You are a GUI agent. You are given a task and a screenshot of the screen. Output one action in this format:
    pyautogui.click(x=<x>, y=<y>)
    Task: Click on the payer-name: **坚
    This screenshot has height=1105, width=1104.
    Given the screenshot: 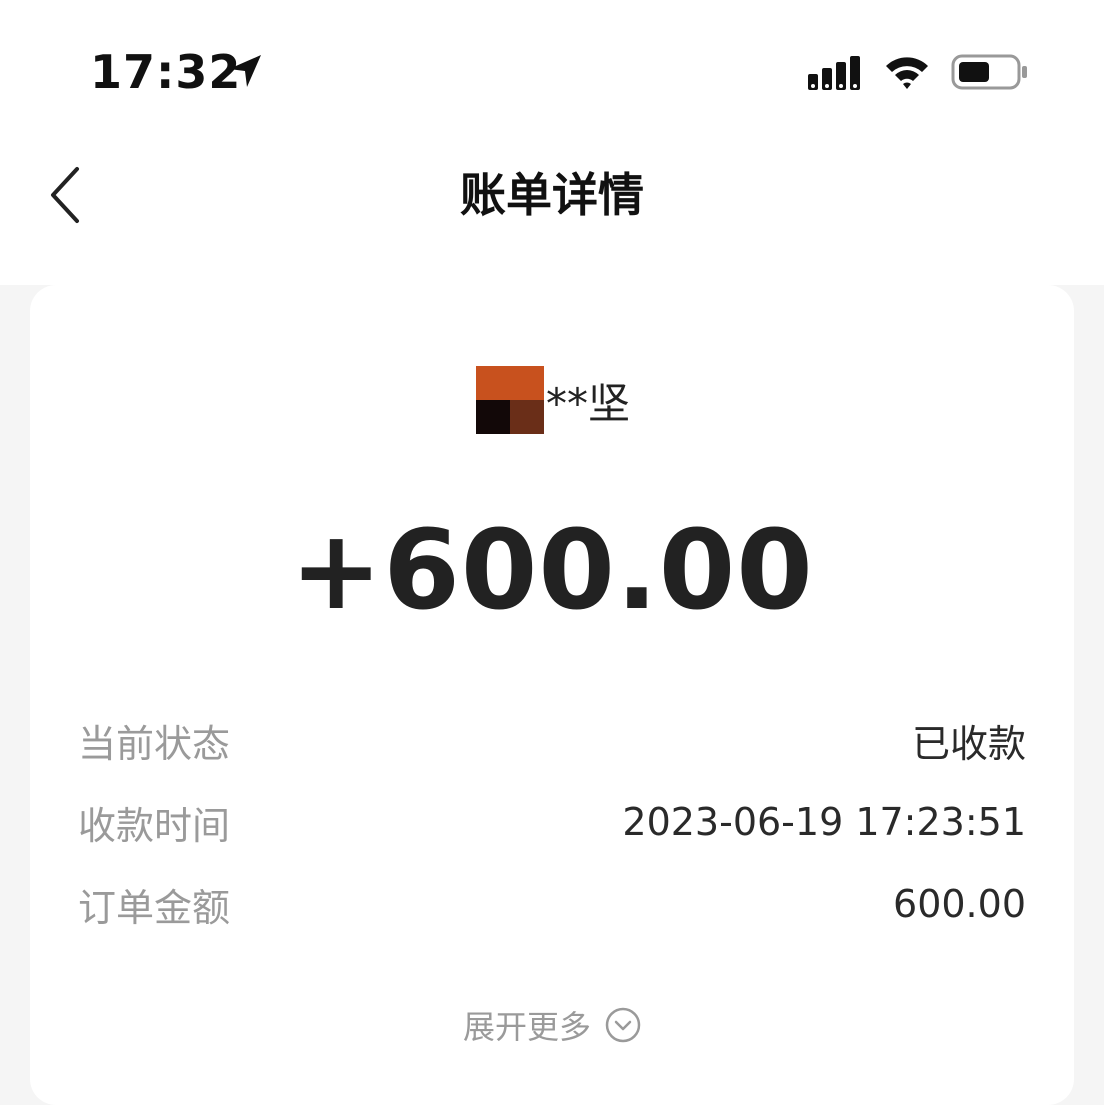 What is the action you would take?
    pyautogui.click(x=588, y=403)
    